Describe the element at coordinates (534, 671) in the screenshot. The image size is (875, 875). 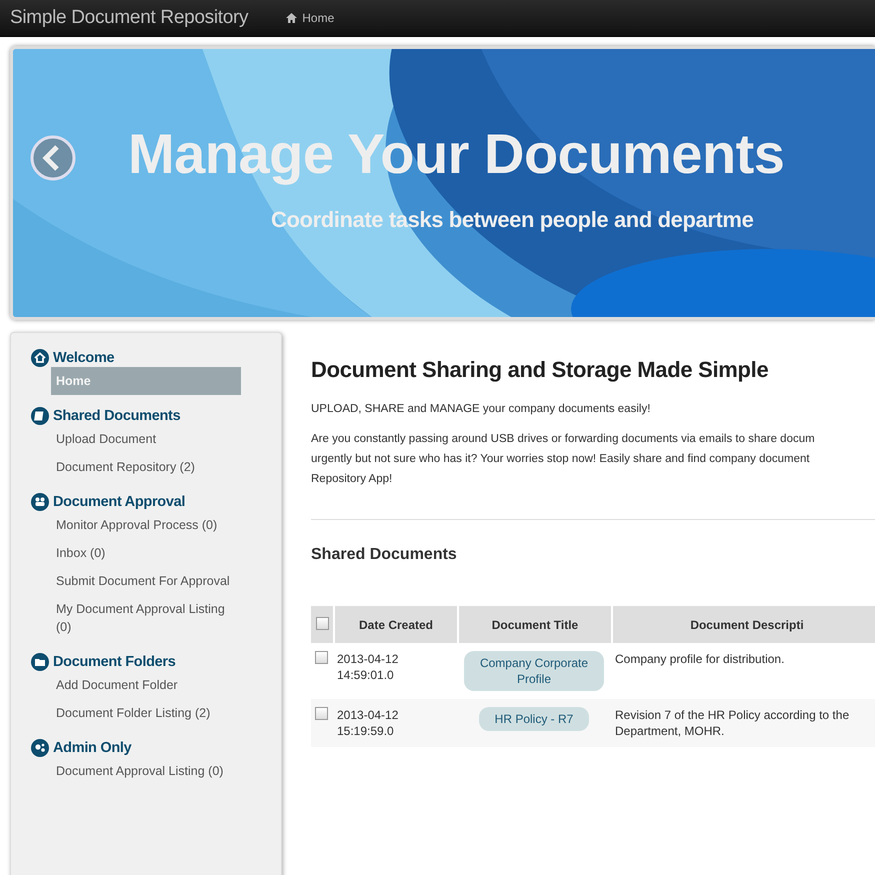
I see `document-link: Company Corporate Profile` at that location.